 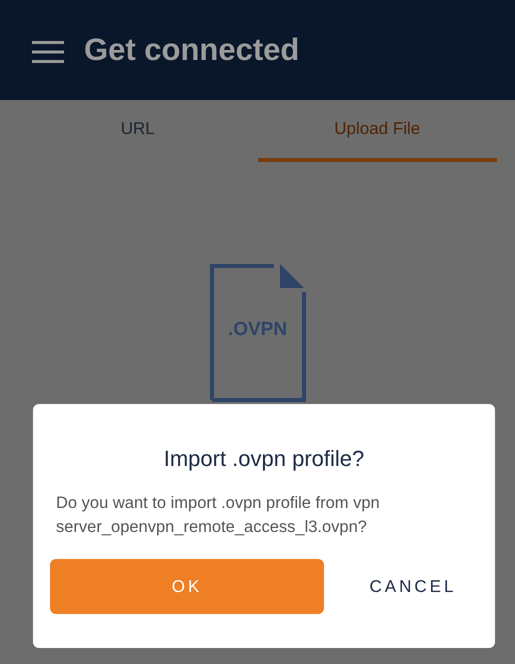 What do you see at coordinates (264, 459) in the screenshot?
I see `dialog-title: Import .ovpn profile?` at bounding box center [264, 459].